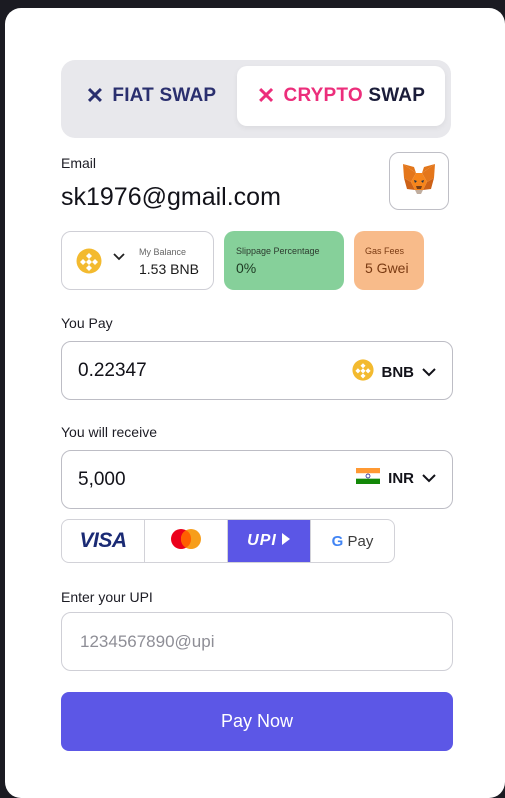  I want to click on metamask-fox-icon, so click(419, 181).